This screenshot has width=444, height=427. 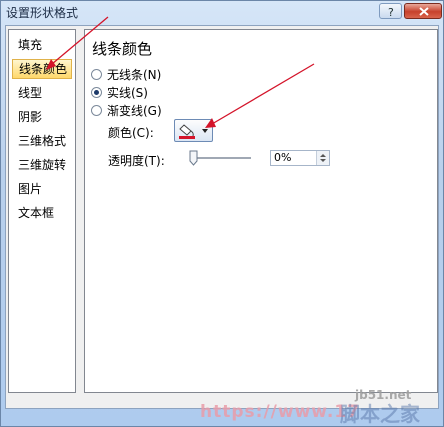 I want to click on radio-solid-line: 实线(S), so click(x=119, y=93).